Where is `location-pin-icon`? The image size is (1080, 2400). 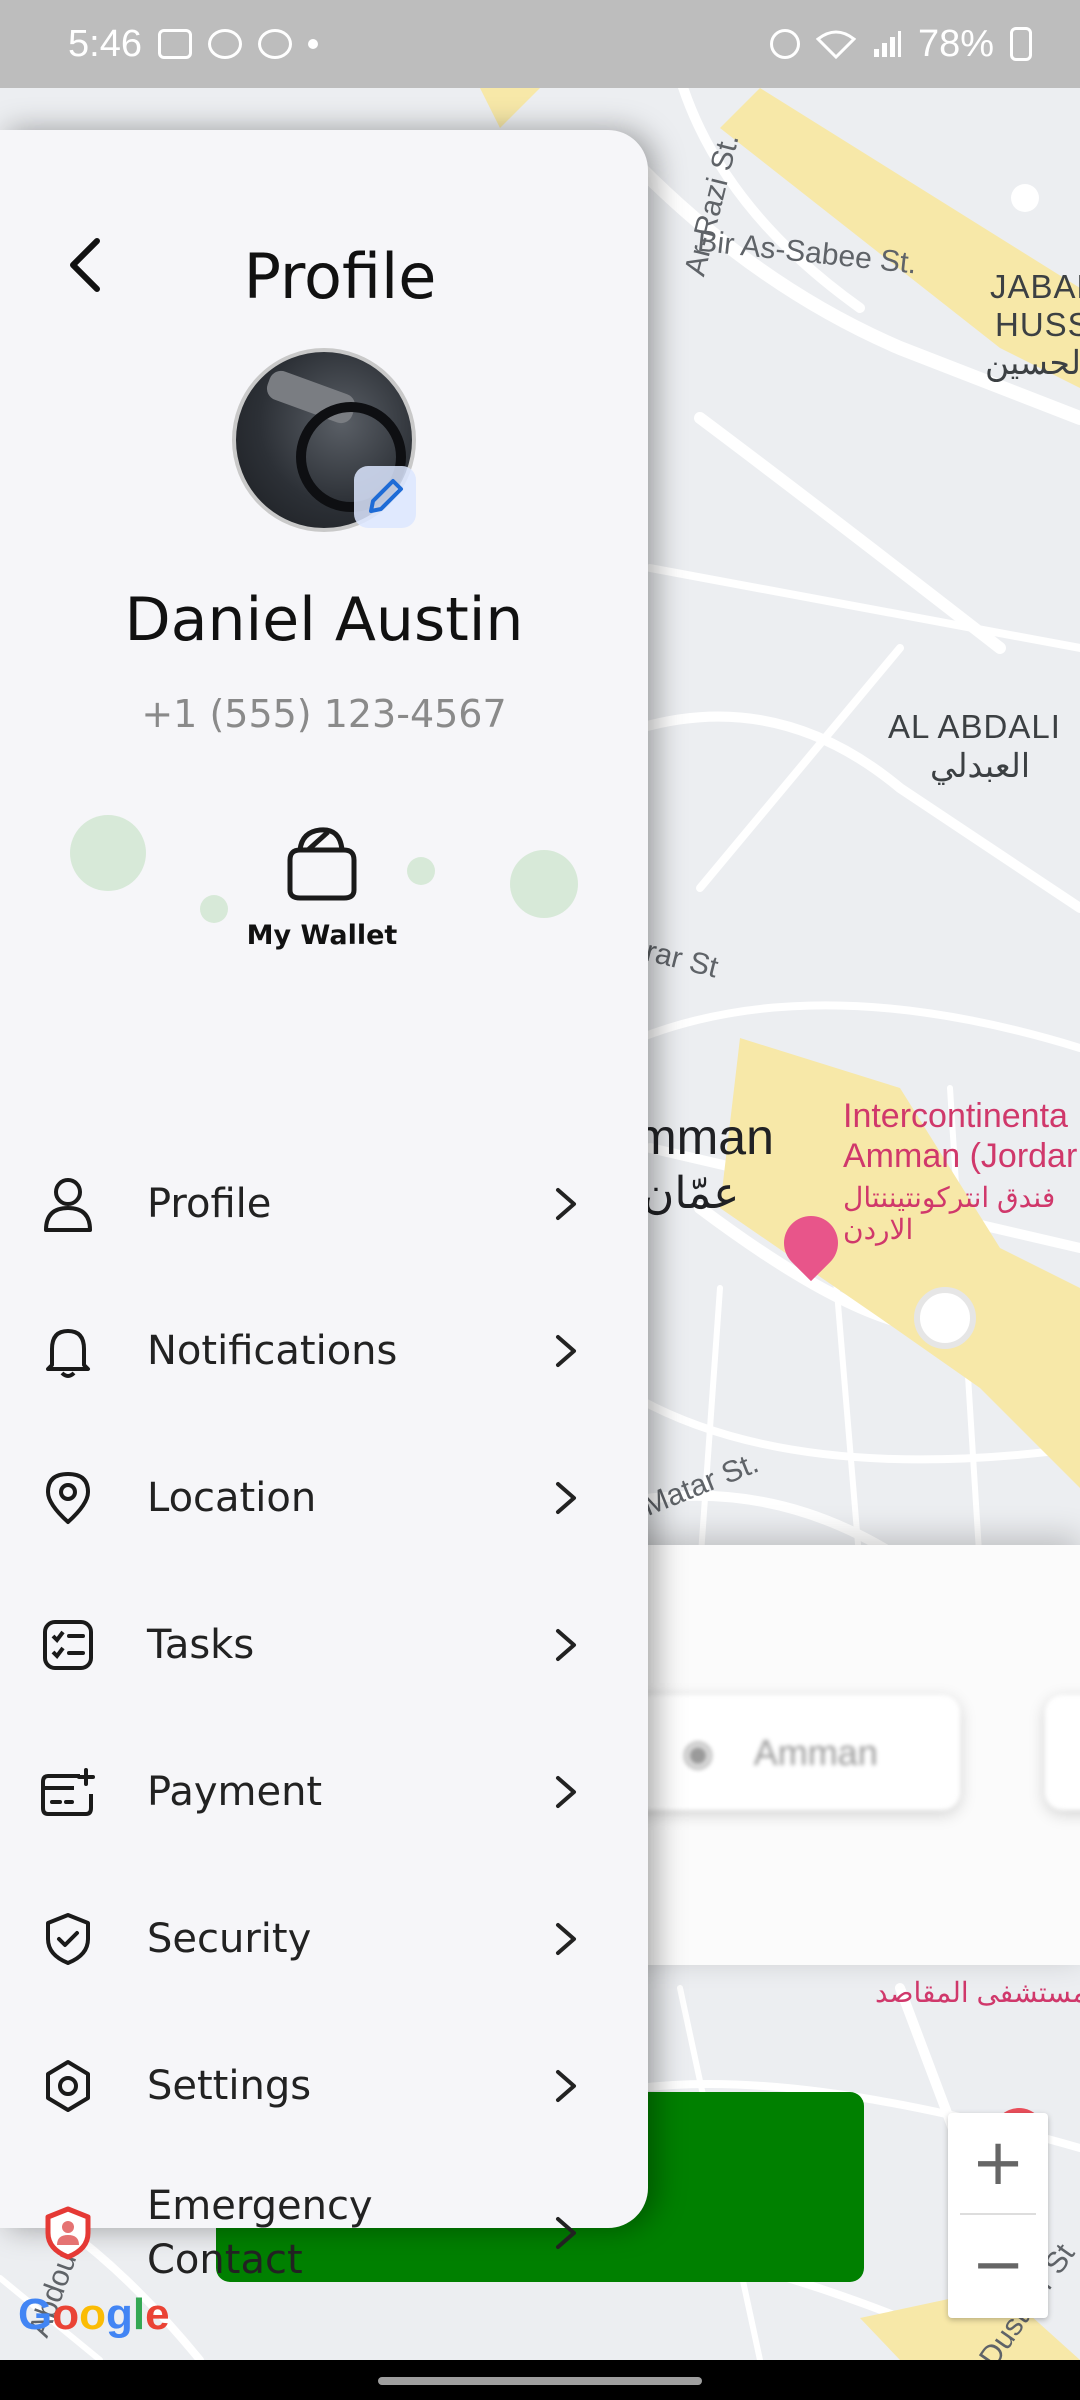 location-pin-icon is located at coordinates (68, 1498).